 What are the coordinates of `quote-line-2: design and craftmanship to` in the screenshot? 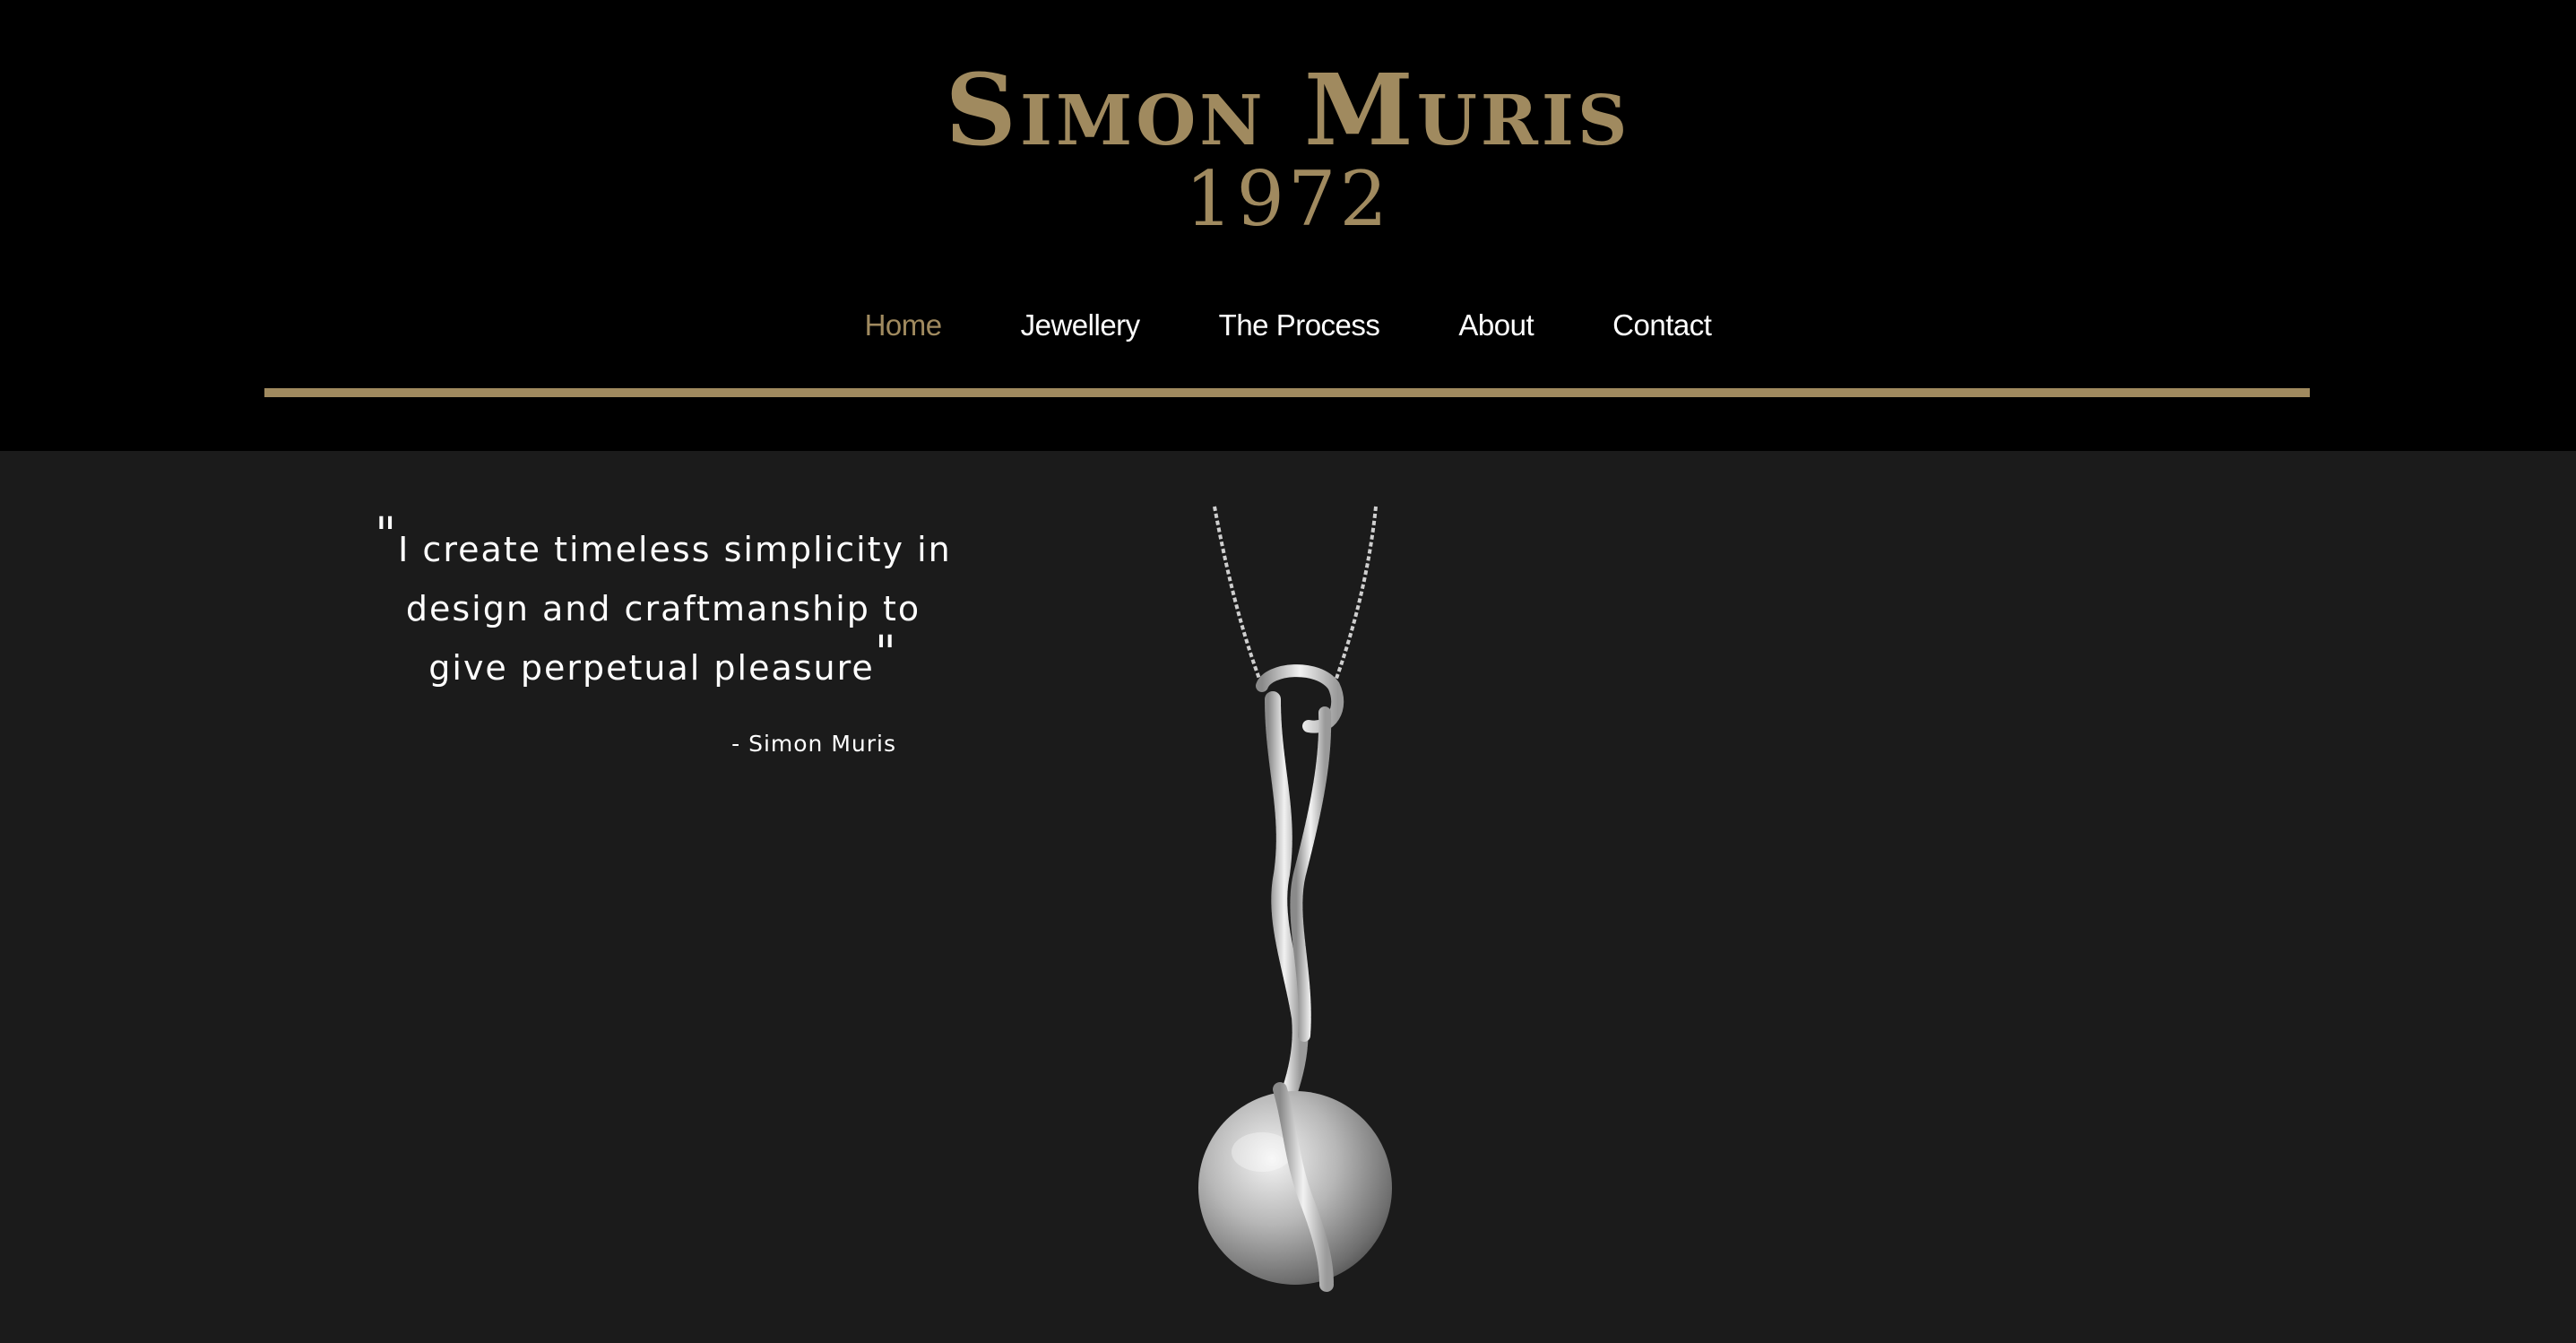 It's located at (663, 608).